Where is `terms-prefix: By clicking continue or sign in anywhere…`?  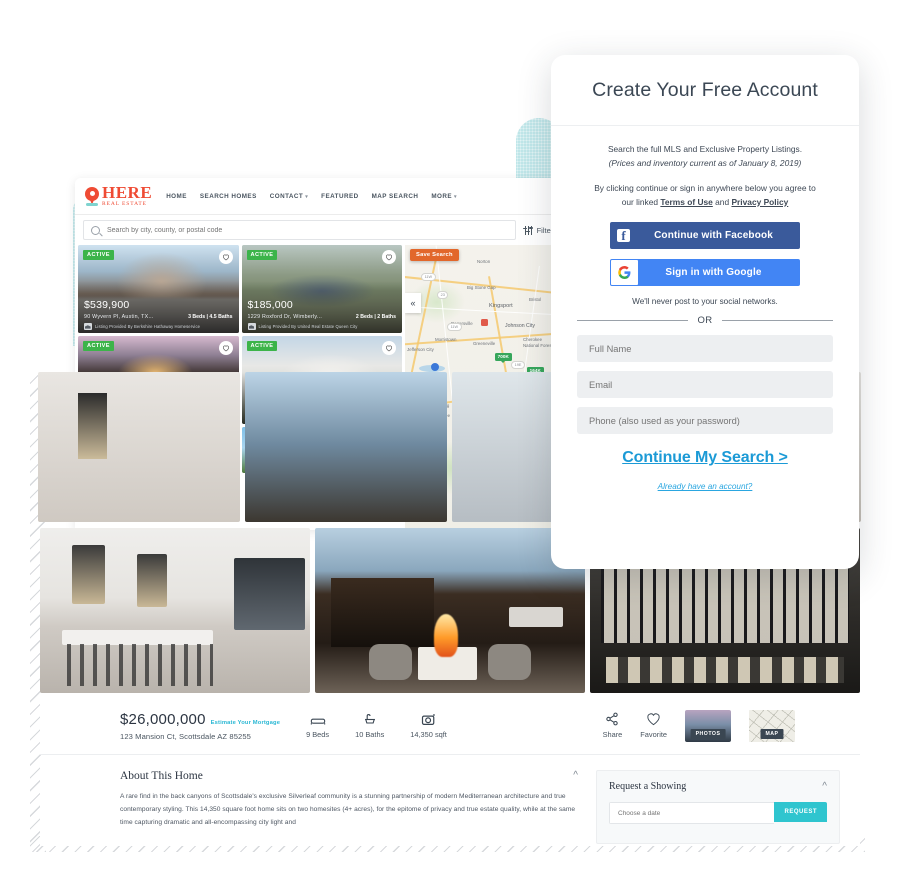
terms-prefix: By clicking continue or sign in anywhere… is located at coordinates (705, 188).